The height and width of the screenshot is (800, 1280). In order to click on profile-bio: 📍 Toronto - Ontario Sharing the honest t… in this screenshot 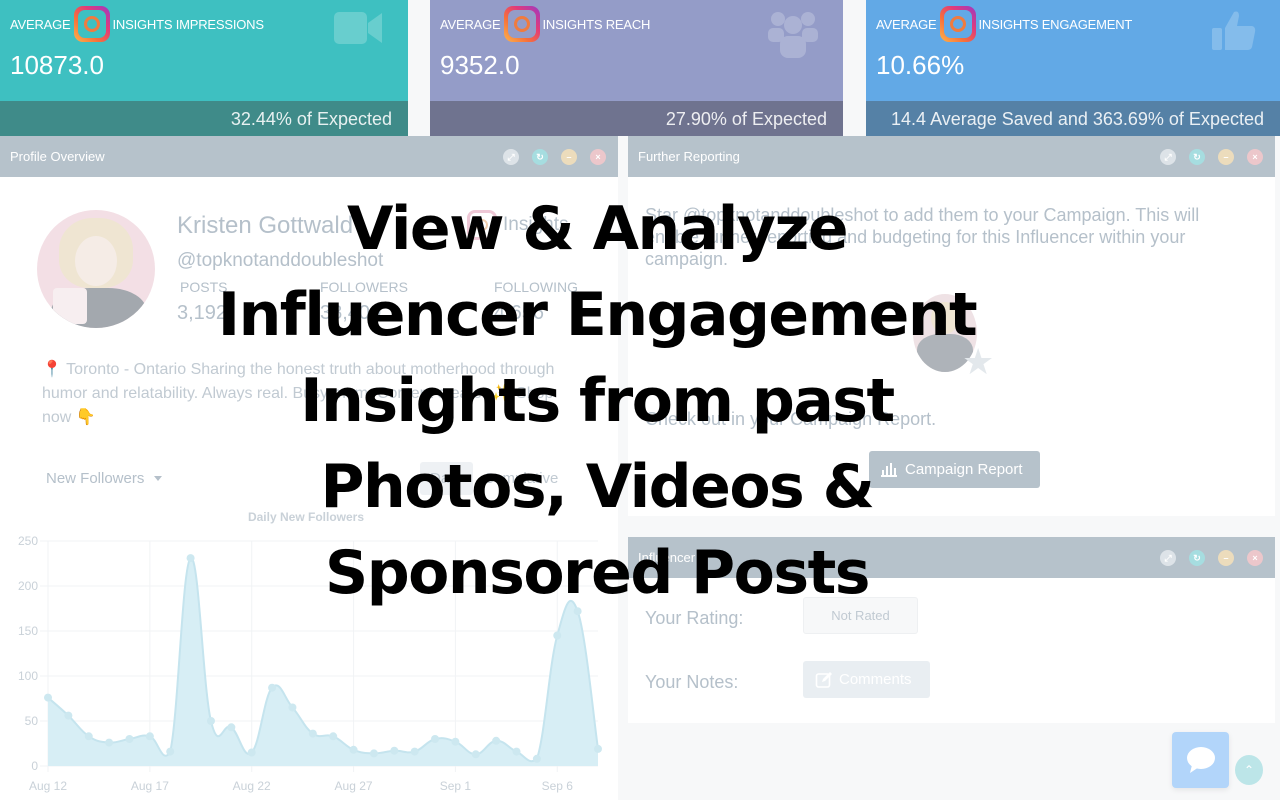, I will do `click(298, 393)`.